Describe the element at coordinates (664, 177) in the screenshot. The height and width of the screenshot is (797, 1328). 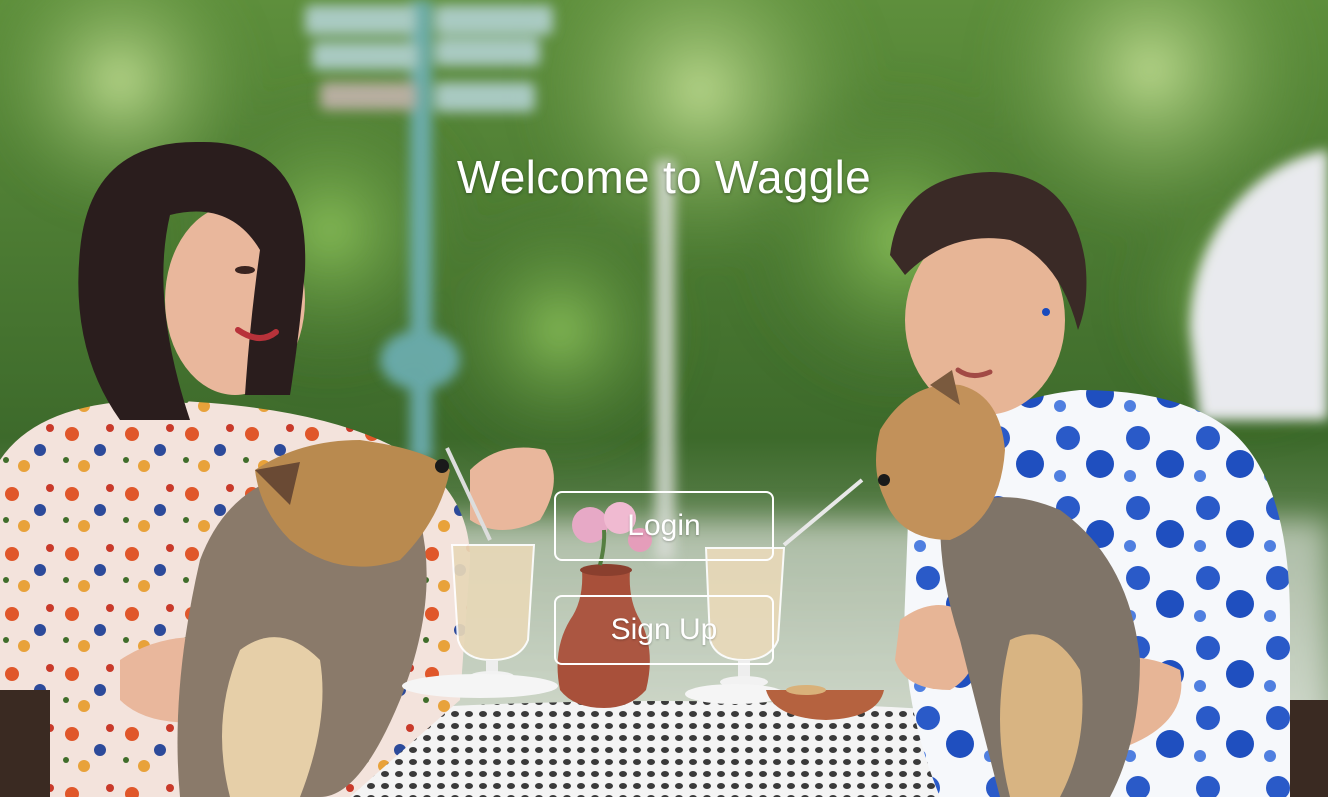
I see `page-title: Welcome to Waggle` at that location.